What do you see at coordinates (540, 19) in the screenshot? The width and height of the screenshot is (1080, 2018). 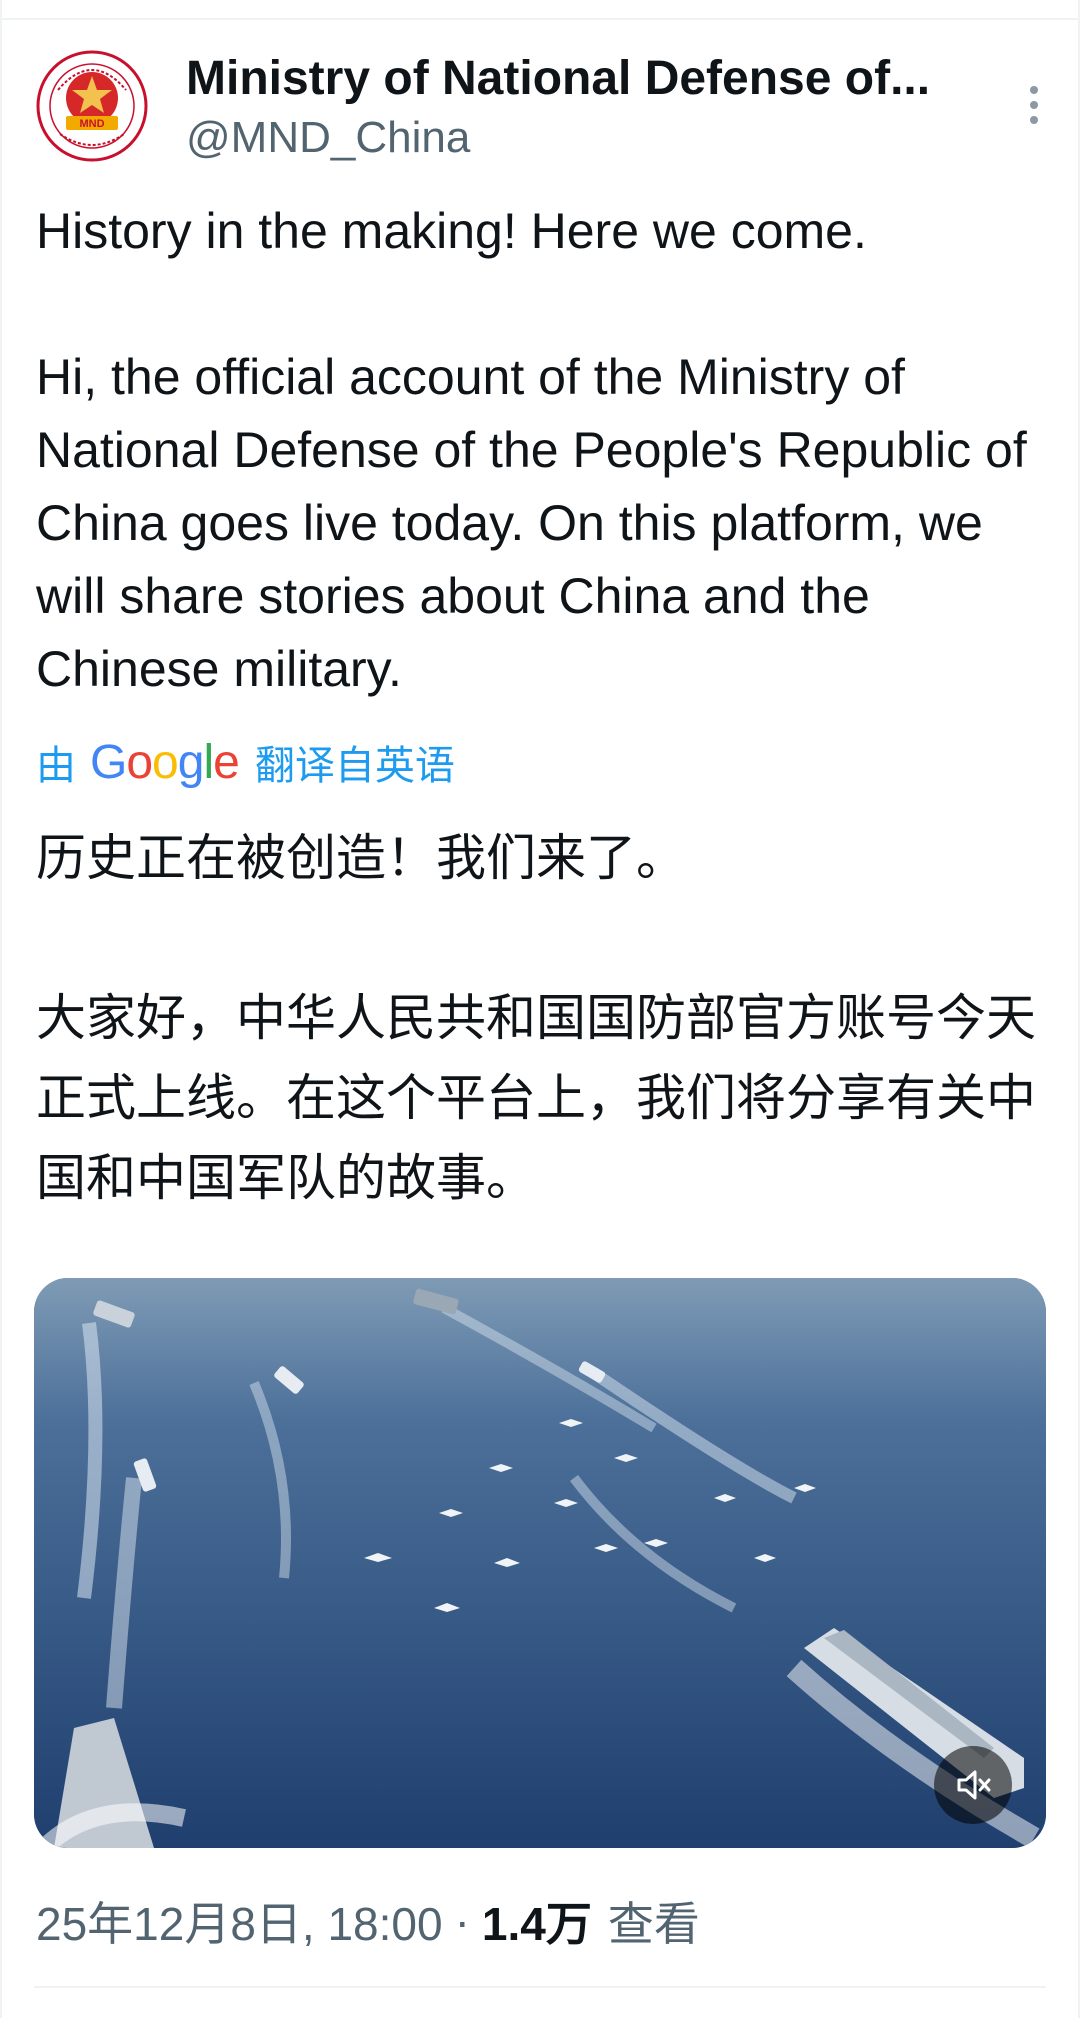 I see `top-divider` at bounding box center [540, 19].